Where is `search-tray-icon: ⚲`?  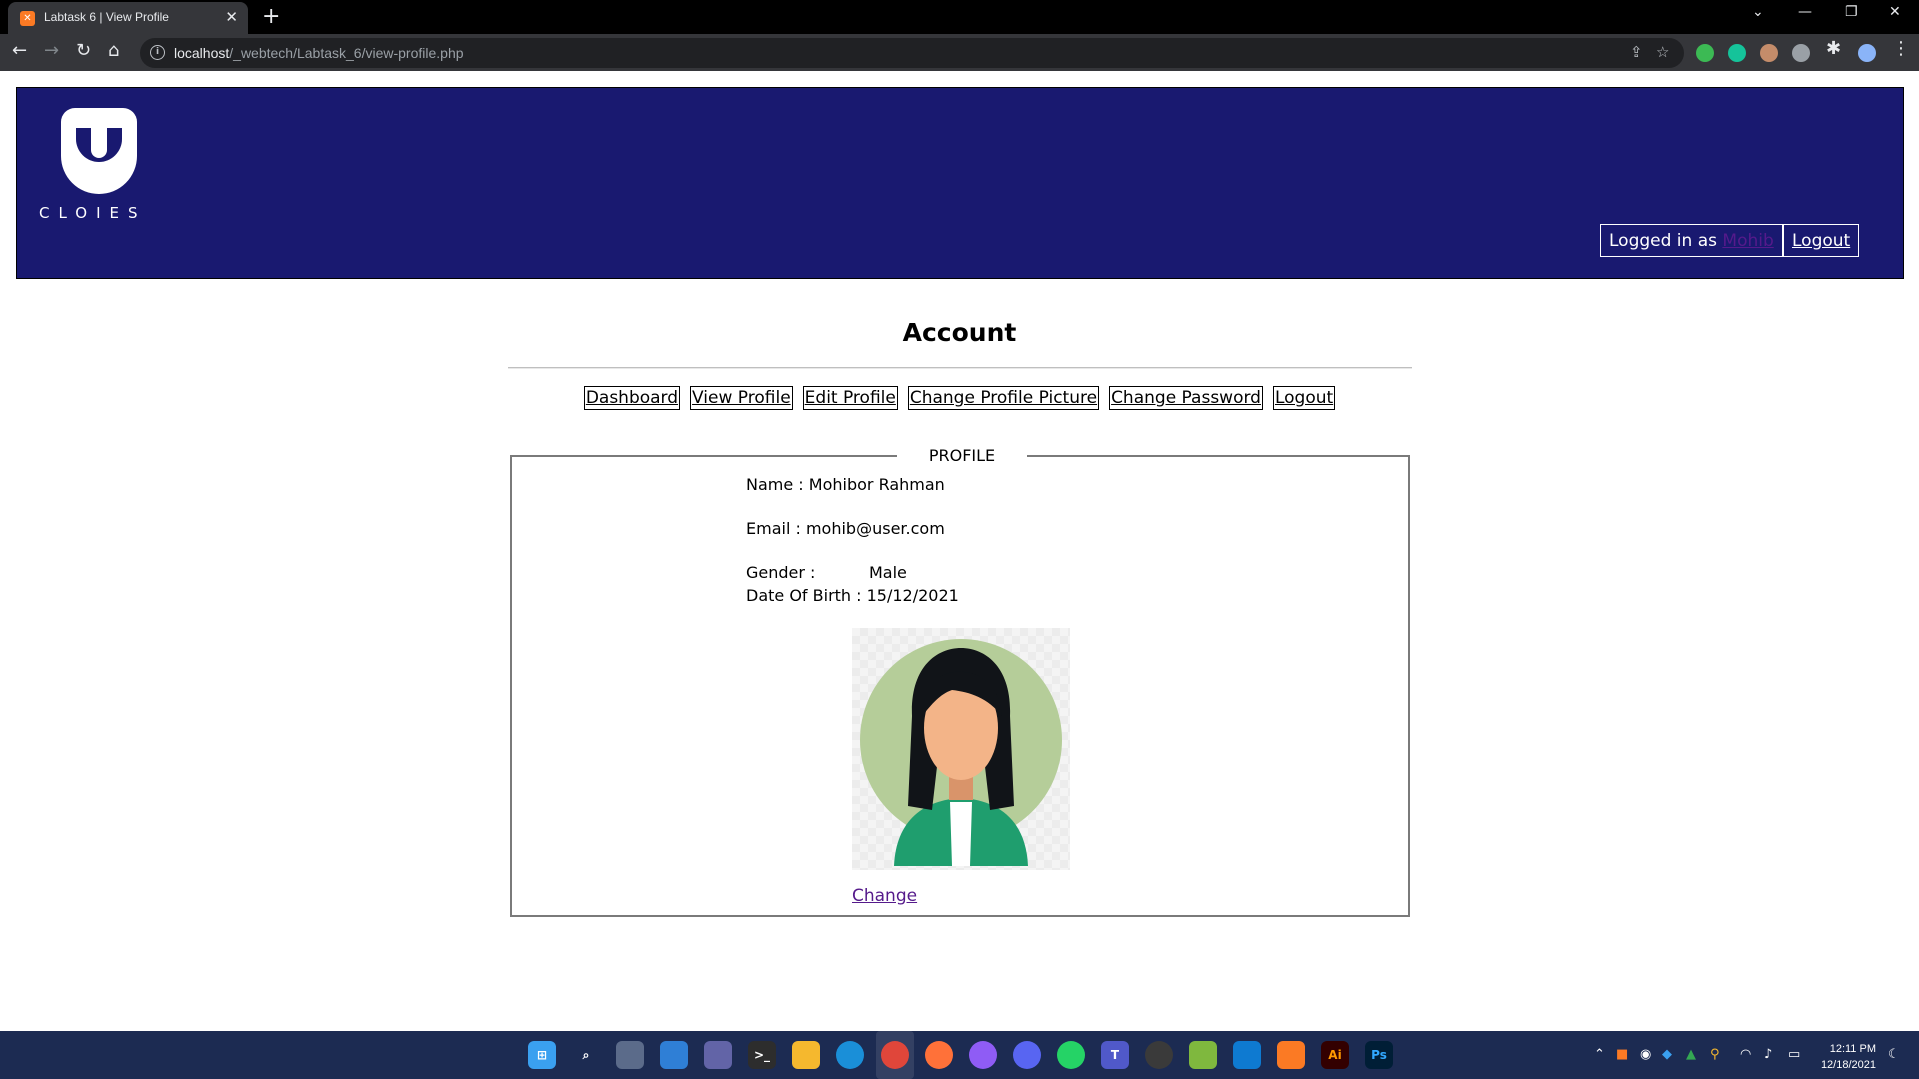
search-tray-icon: ⚲ is located at coordinates (1715, 1054).